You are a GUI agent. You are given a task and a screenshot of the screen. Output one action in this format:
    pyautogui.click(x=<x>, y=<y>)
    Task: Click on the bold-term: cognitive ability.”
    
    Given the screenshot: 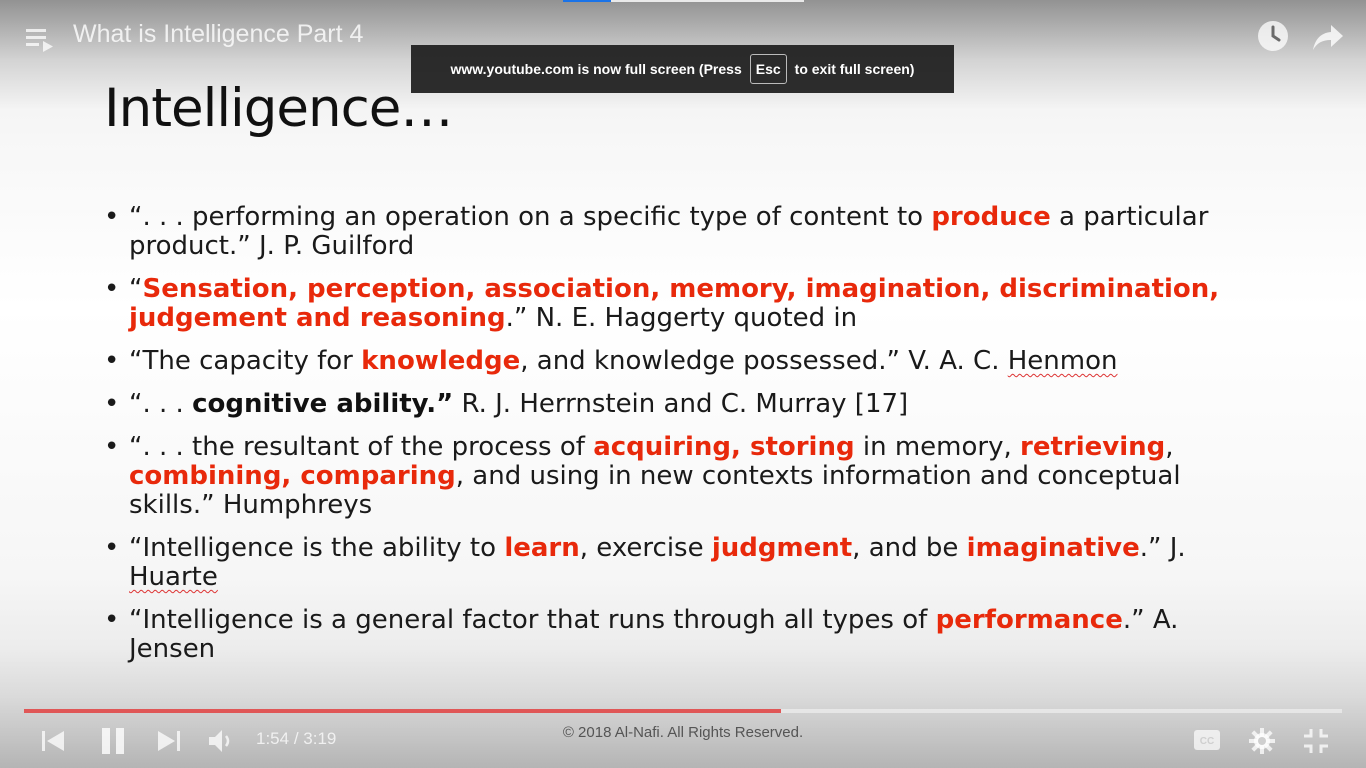 What is the action you would take?
    pyautogui.click(x=323, y=404)
    